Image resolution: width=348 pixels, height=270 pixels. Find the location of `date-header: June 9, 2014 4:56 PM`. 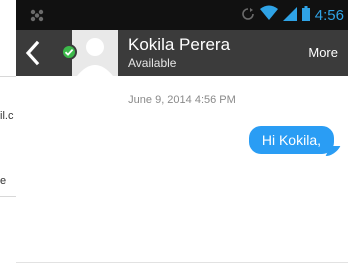

date-header: June 9, 2014 4:56 PM is located at coordinates (182, 100).